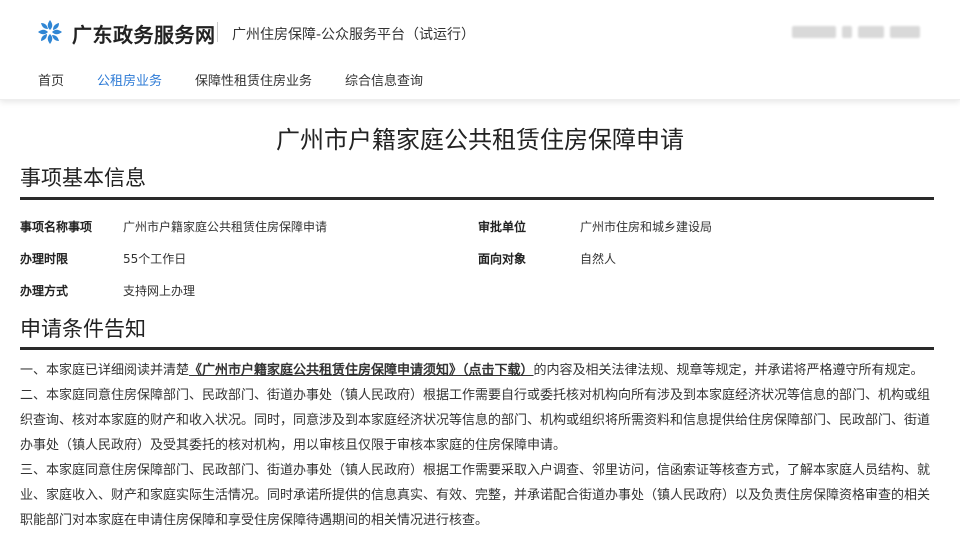 This screenshot has height=550, width=960. Describe the element at coordinates (83, 178) in the screenshot. I see `section-title-basic-info: 事项基本信息` at that location.